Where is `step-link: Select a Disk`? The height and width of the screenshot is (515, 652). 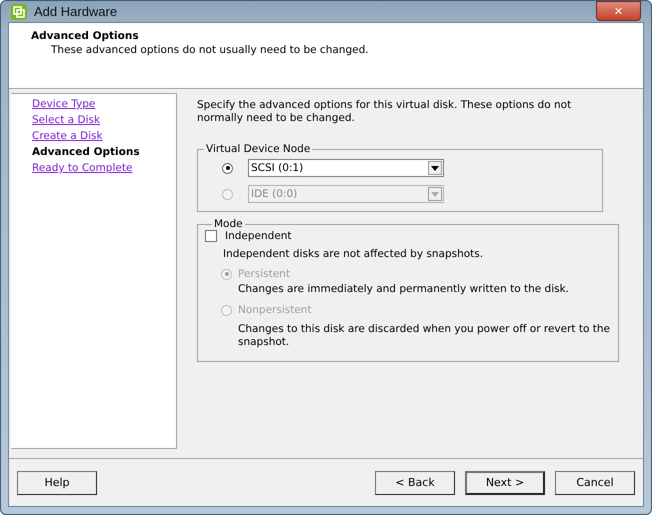 step-link: Select a Disk is located at coordinates (66, 120).